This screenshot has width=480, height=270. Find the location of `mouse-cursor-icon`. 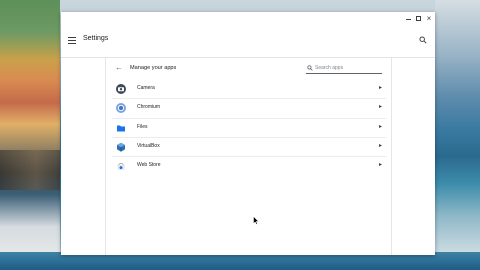

mouse-cursor-icon is located at coordinates (256, 220).